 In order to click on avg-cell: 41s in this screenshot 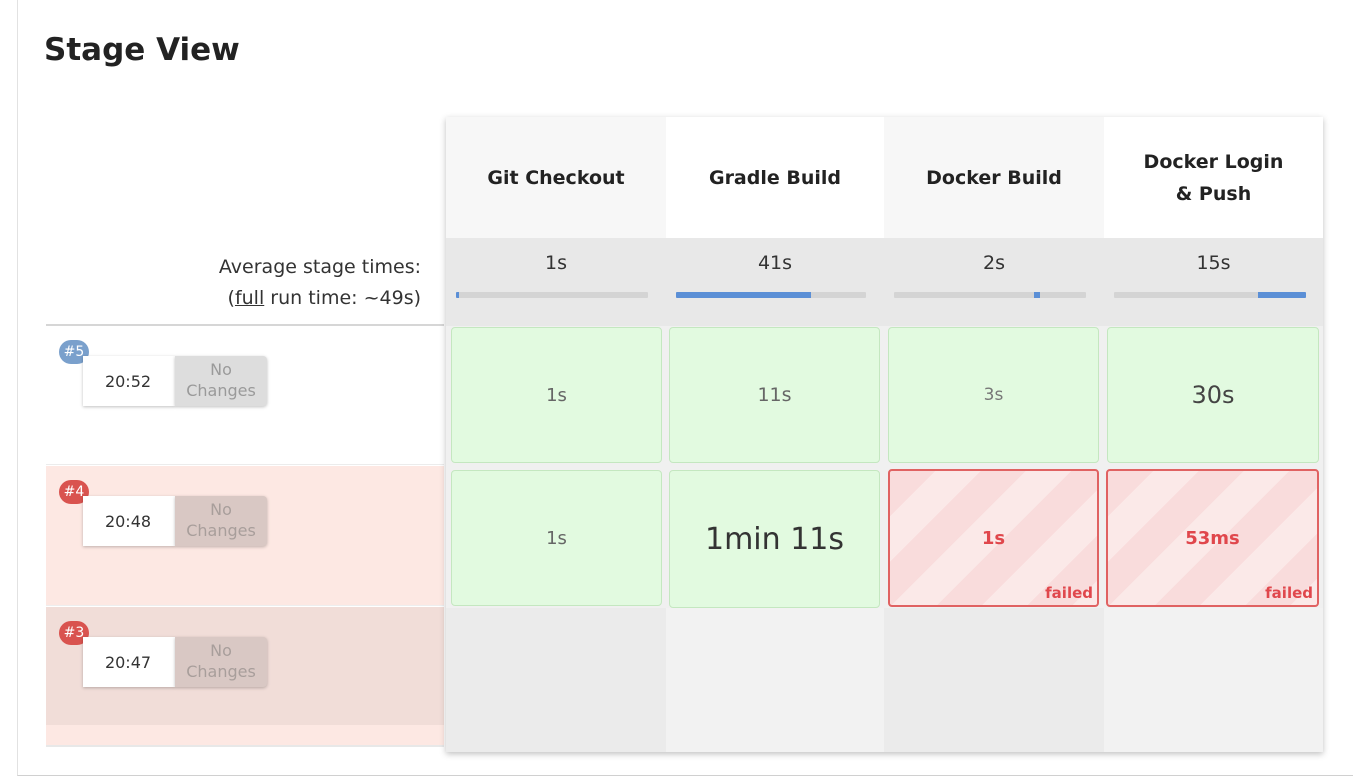, I will do `click(775, 282)`.